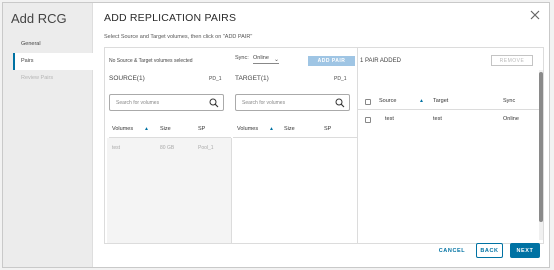 The image size is (554, 270). What do you see at coordinates (450, 120) in the screenshot?
I see `table-row: test test Online` at bounding box center [450, 120].